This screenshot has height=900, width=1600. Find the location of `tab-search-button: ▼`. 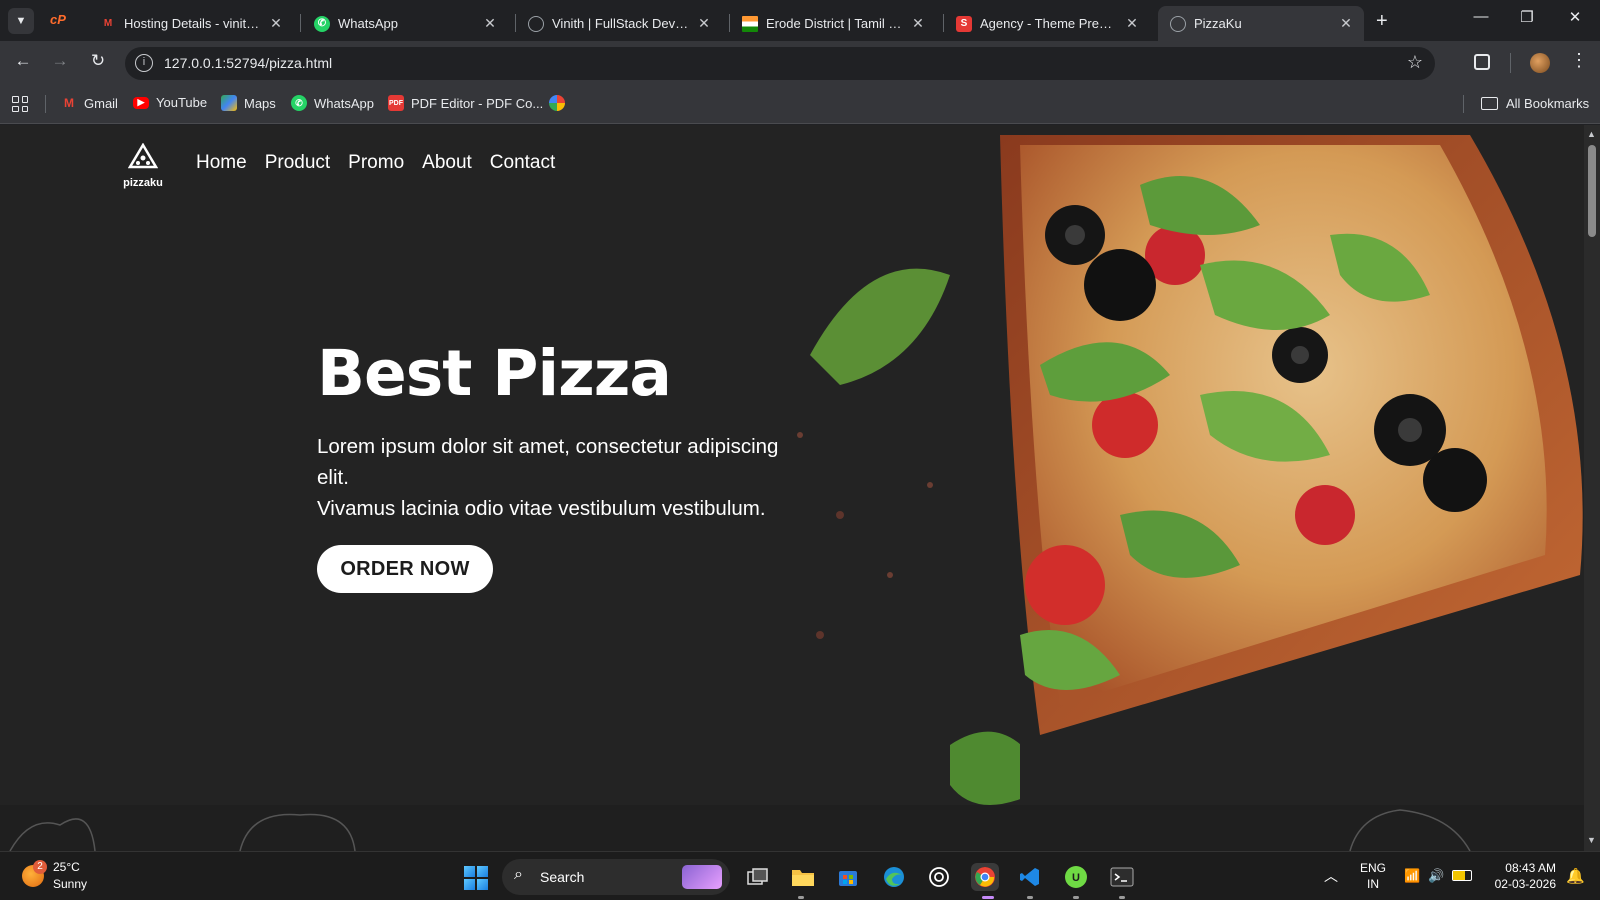

tab-search-button: ▼ is located at coordinates (21, 21).